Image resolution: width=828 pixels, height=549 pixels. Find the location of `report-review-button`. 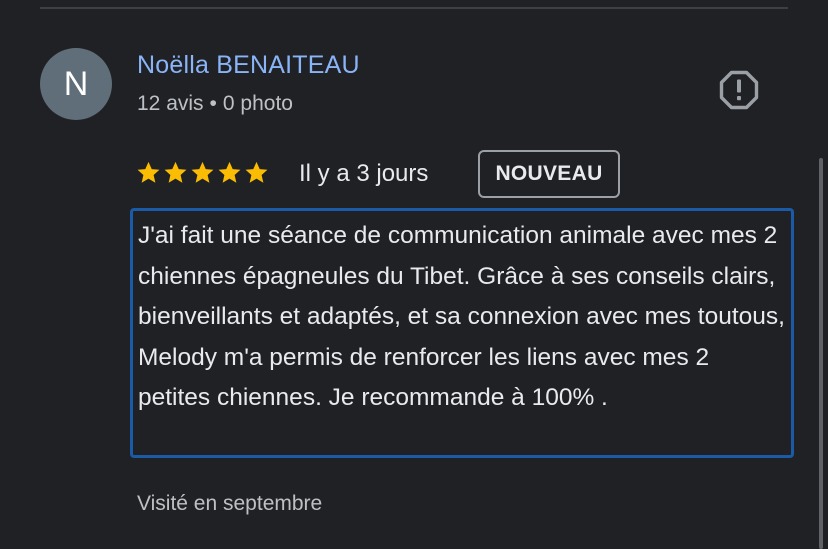

report-review-button is located at coordinates (739, 90).